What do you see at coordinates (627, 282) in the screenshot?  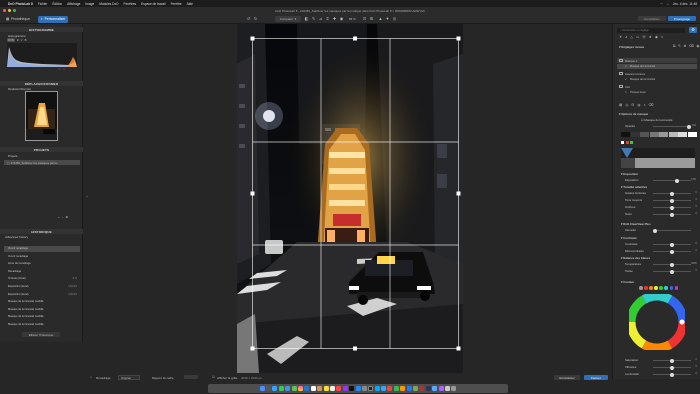 I see `color-header: ▾ Couleur` at bounding box center [627, 282].